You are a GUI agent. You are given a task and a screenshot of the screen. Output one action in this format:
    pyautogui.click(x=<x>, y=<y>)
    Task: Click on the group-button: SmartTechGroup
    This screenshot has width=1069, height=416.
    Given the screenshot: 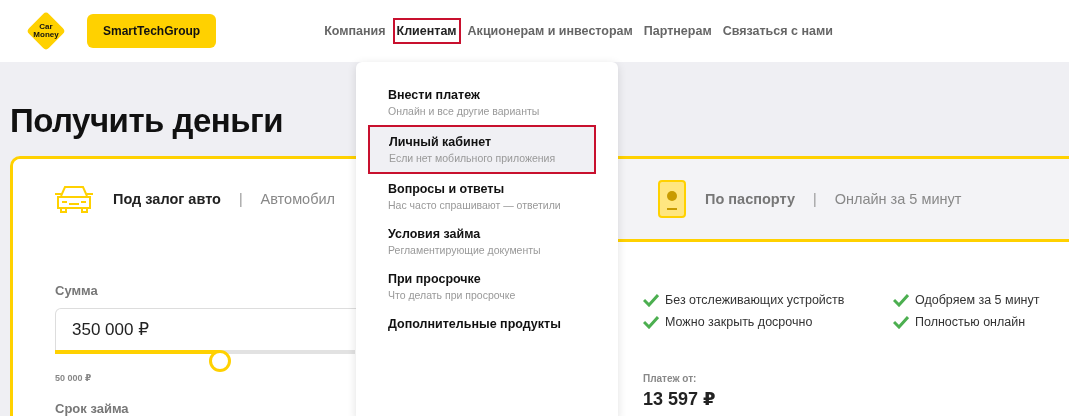 What is the action you would take?
    pyautogui.click(x=152, y=31)
    